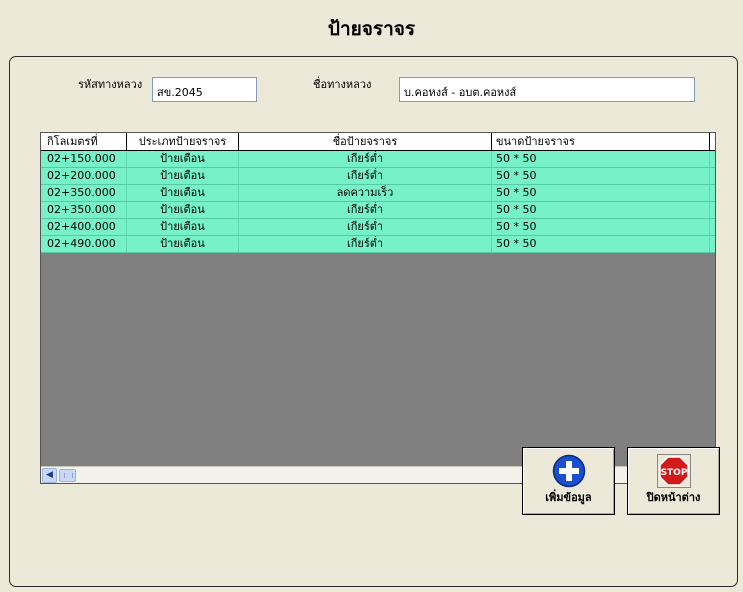  Describe the element at coordinates (204, 89) in the screenshot. I see `road-code-field: สข.2045` at that location.